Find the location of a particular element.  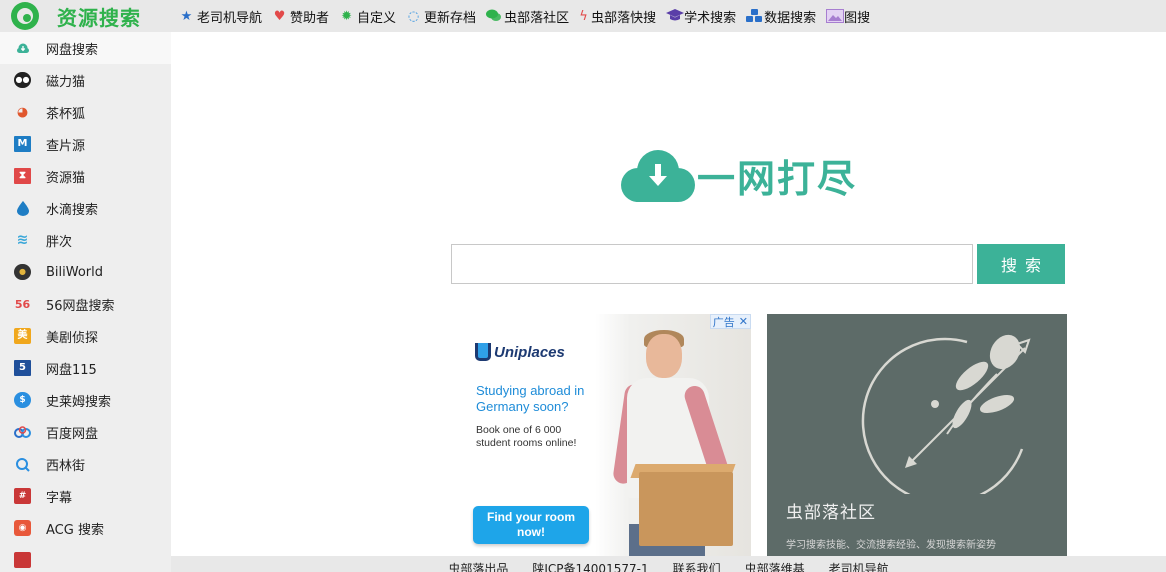

sidebar-item-acg-search: ◉ ACG 搜索 is located at coordinates (85, 528).